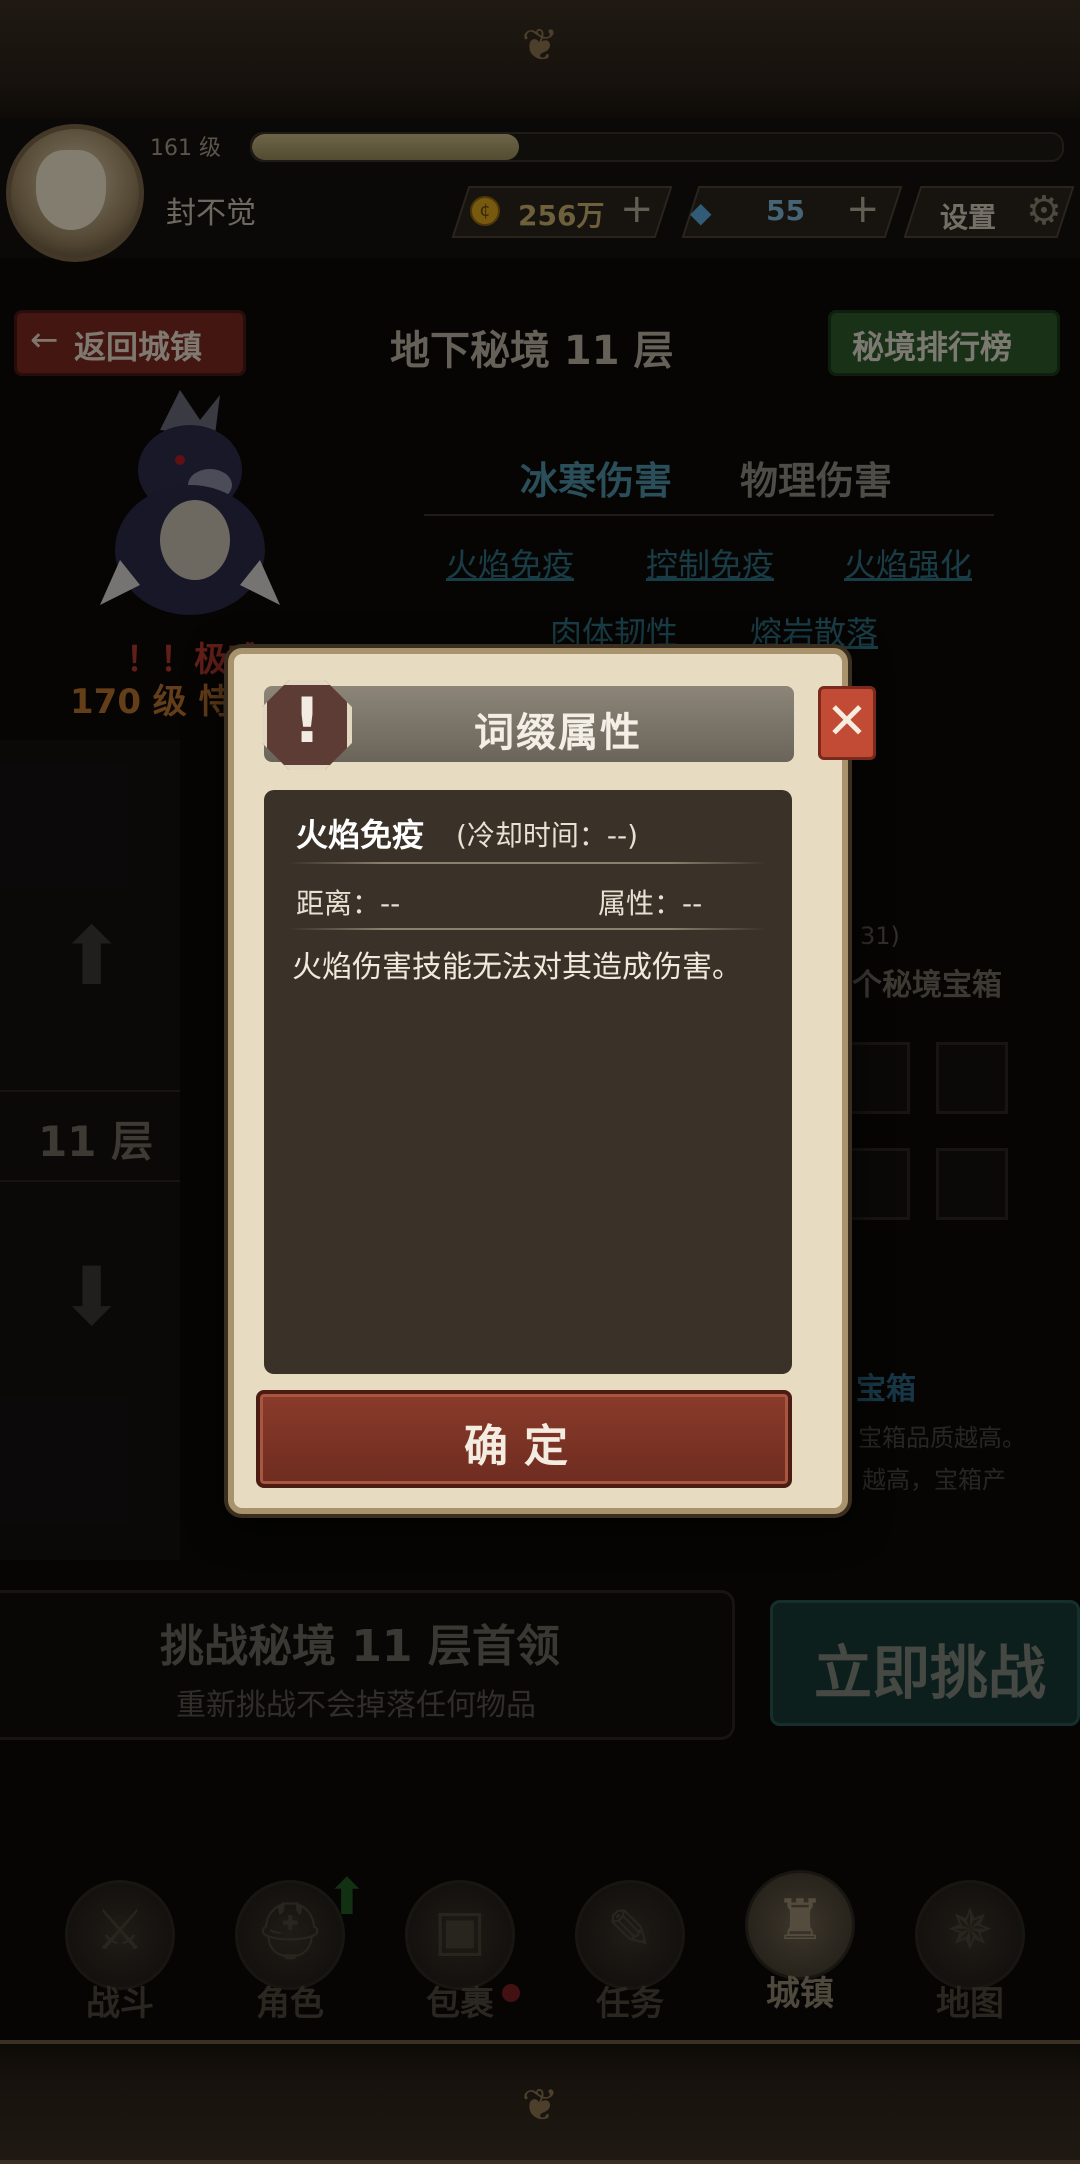 Image resolution: width=1080 pixels, height=2164 pixels. I want to click on close-icon: ✕, so click(847, 721).